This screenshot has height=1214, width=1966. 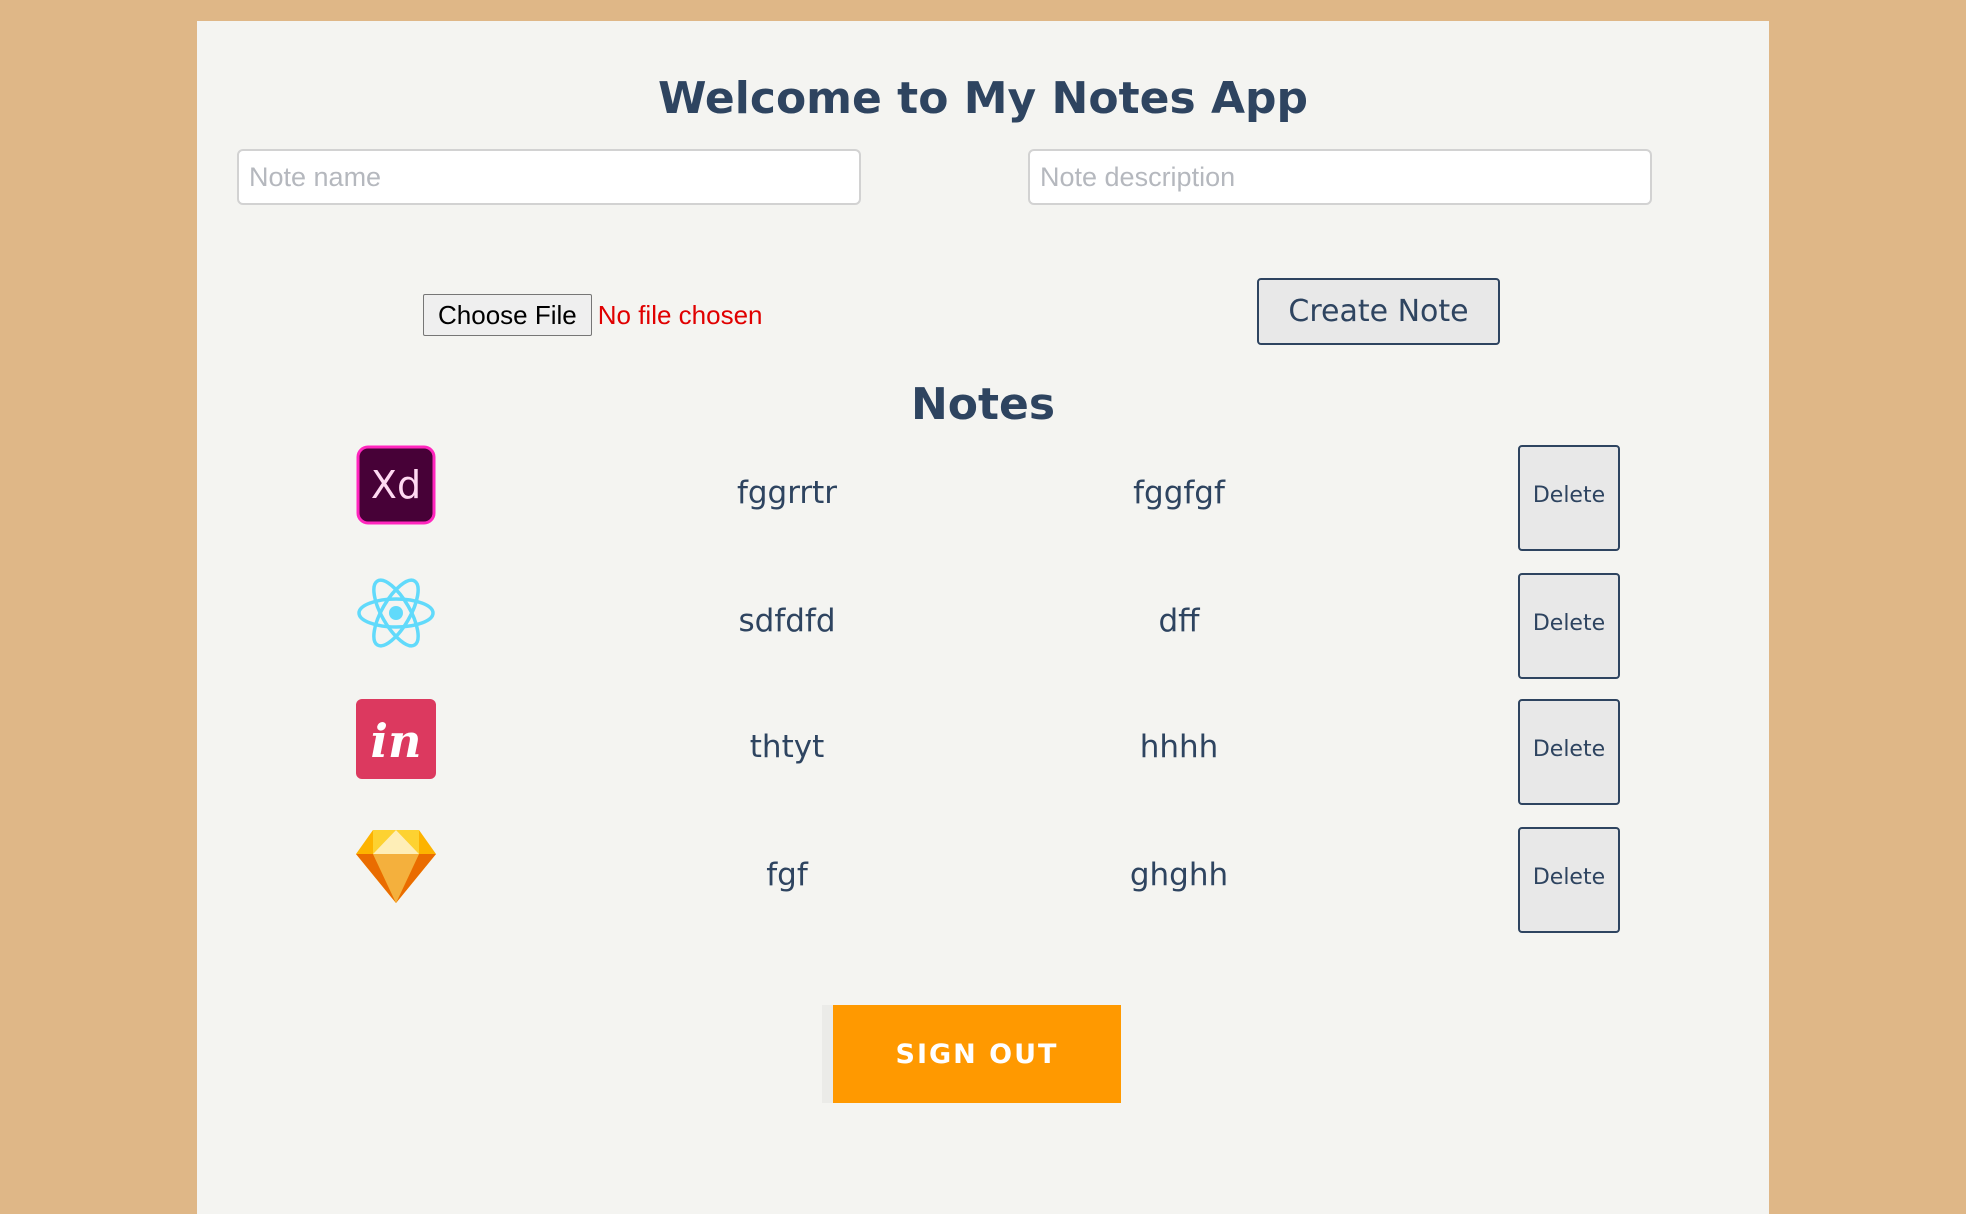 What do you see at coordinates (787, 493) in the screenshot?
I see `note-name: fggrrtr` at bounding box center [787, 493].